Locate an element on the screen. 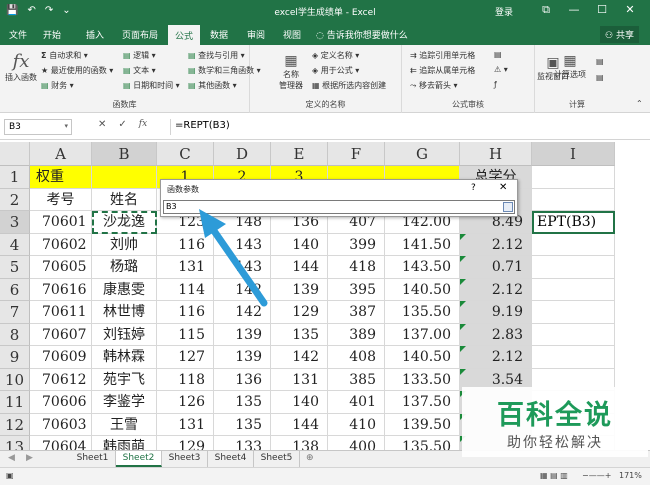 The height and width of the screenshot is (485, 650). sheet-tab-5: Sheet5 is located at coordinates (277, 459).